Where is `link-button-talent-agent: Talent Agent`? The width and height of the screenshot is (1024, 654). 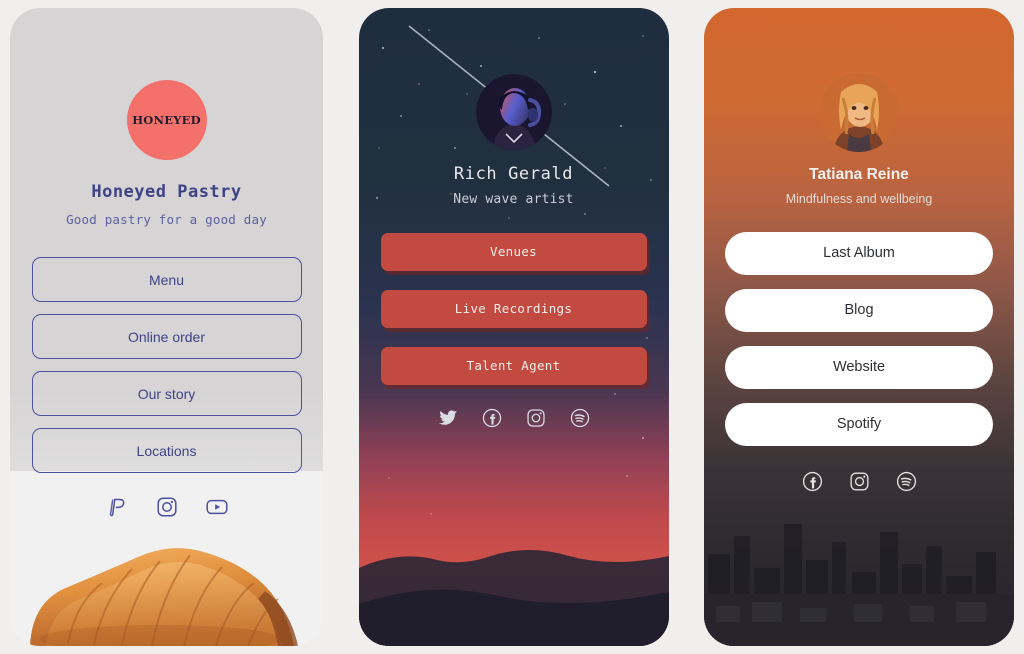 link-button-talent-agent: Talent Agent is located at coordinates (513, 366).